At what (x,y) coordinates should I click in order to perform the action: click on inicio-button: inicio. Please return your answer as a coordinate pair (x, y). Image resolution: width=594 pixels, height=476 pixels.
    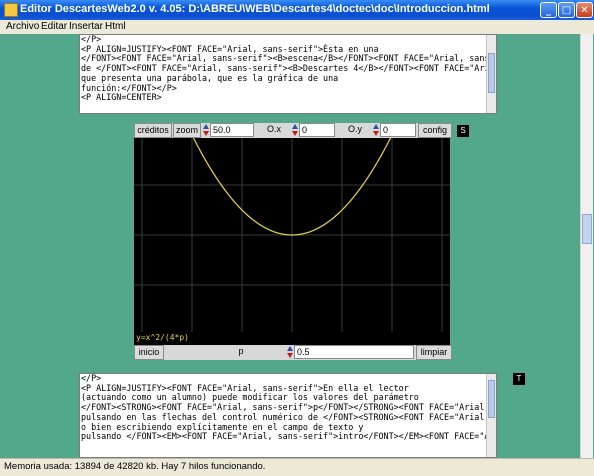
    Looking at the image, I should click on (149, 352).